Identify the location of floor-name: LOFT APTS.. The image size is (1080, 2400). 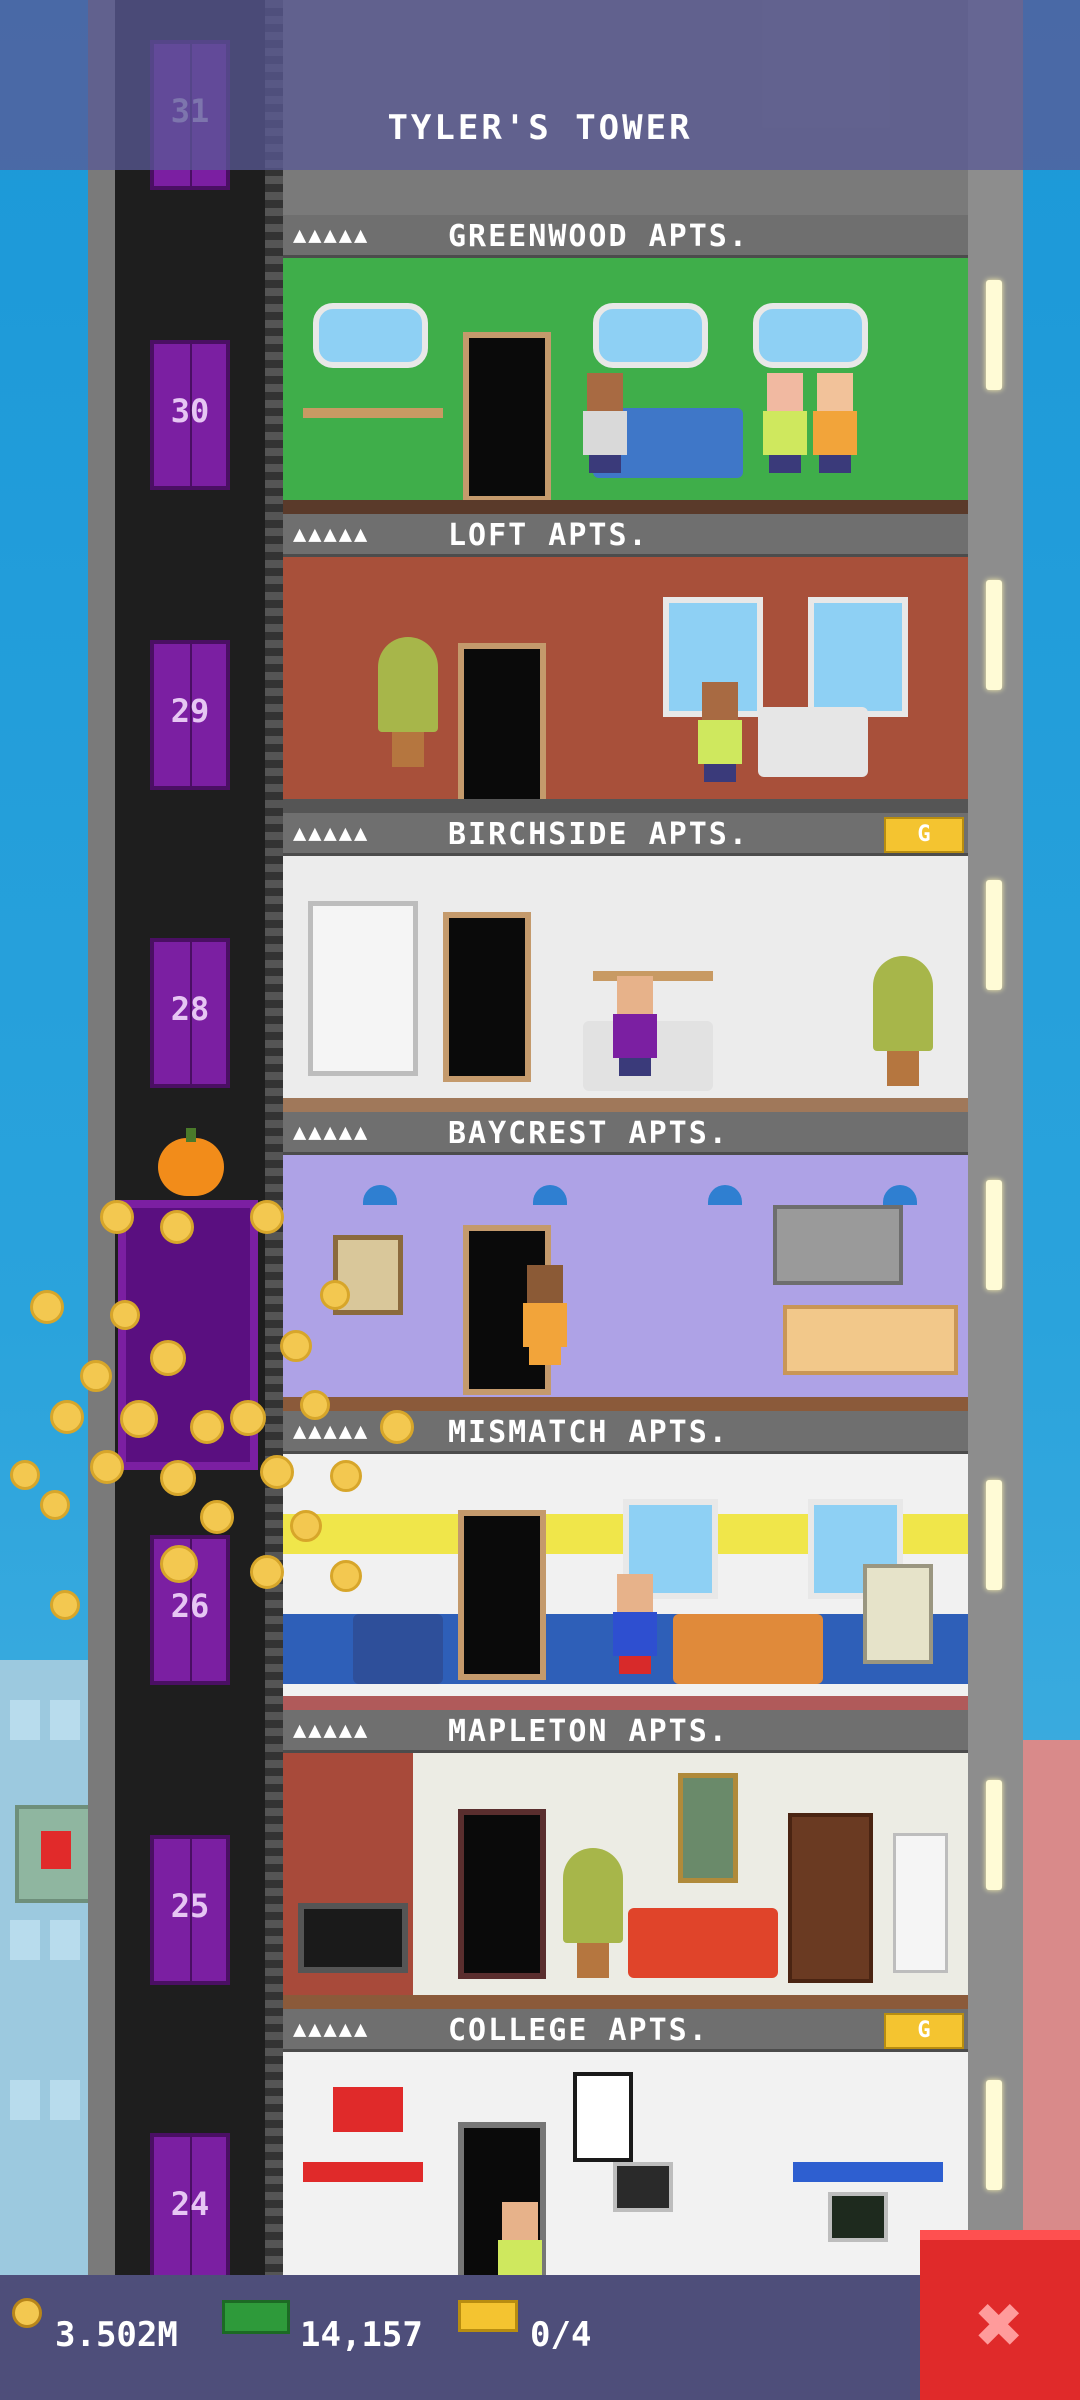
(548, 535).